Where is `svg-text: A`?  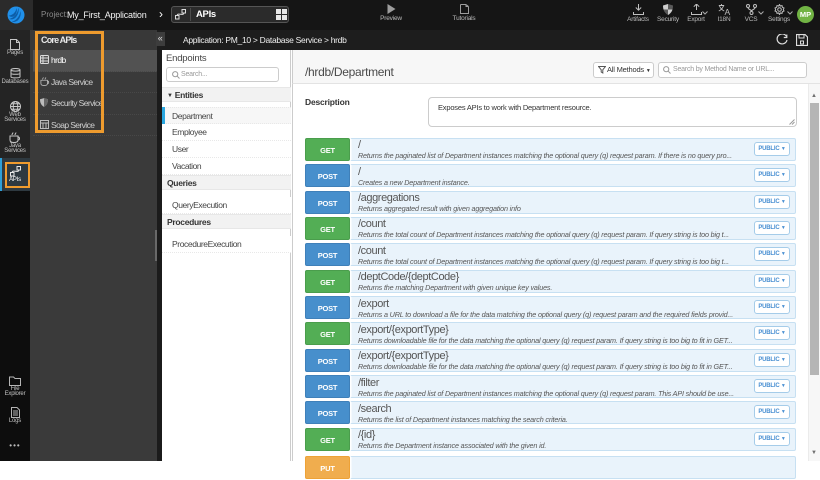 svg-text: A is located at coordinates (727, 11).